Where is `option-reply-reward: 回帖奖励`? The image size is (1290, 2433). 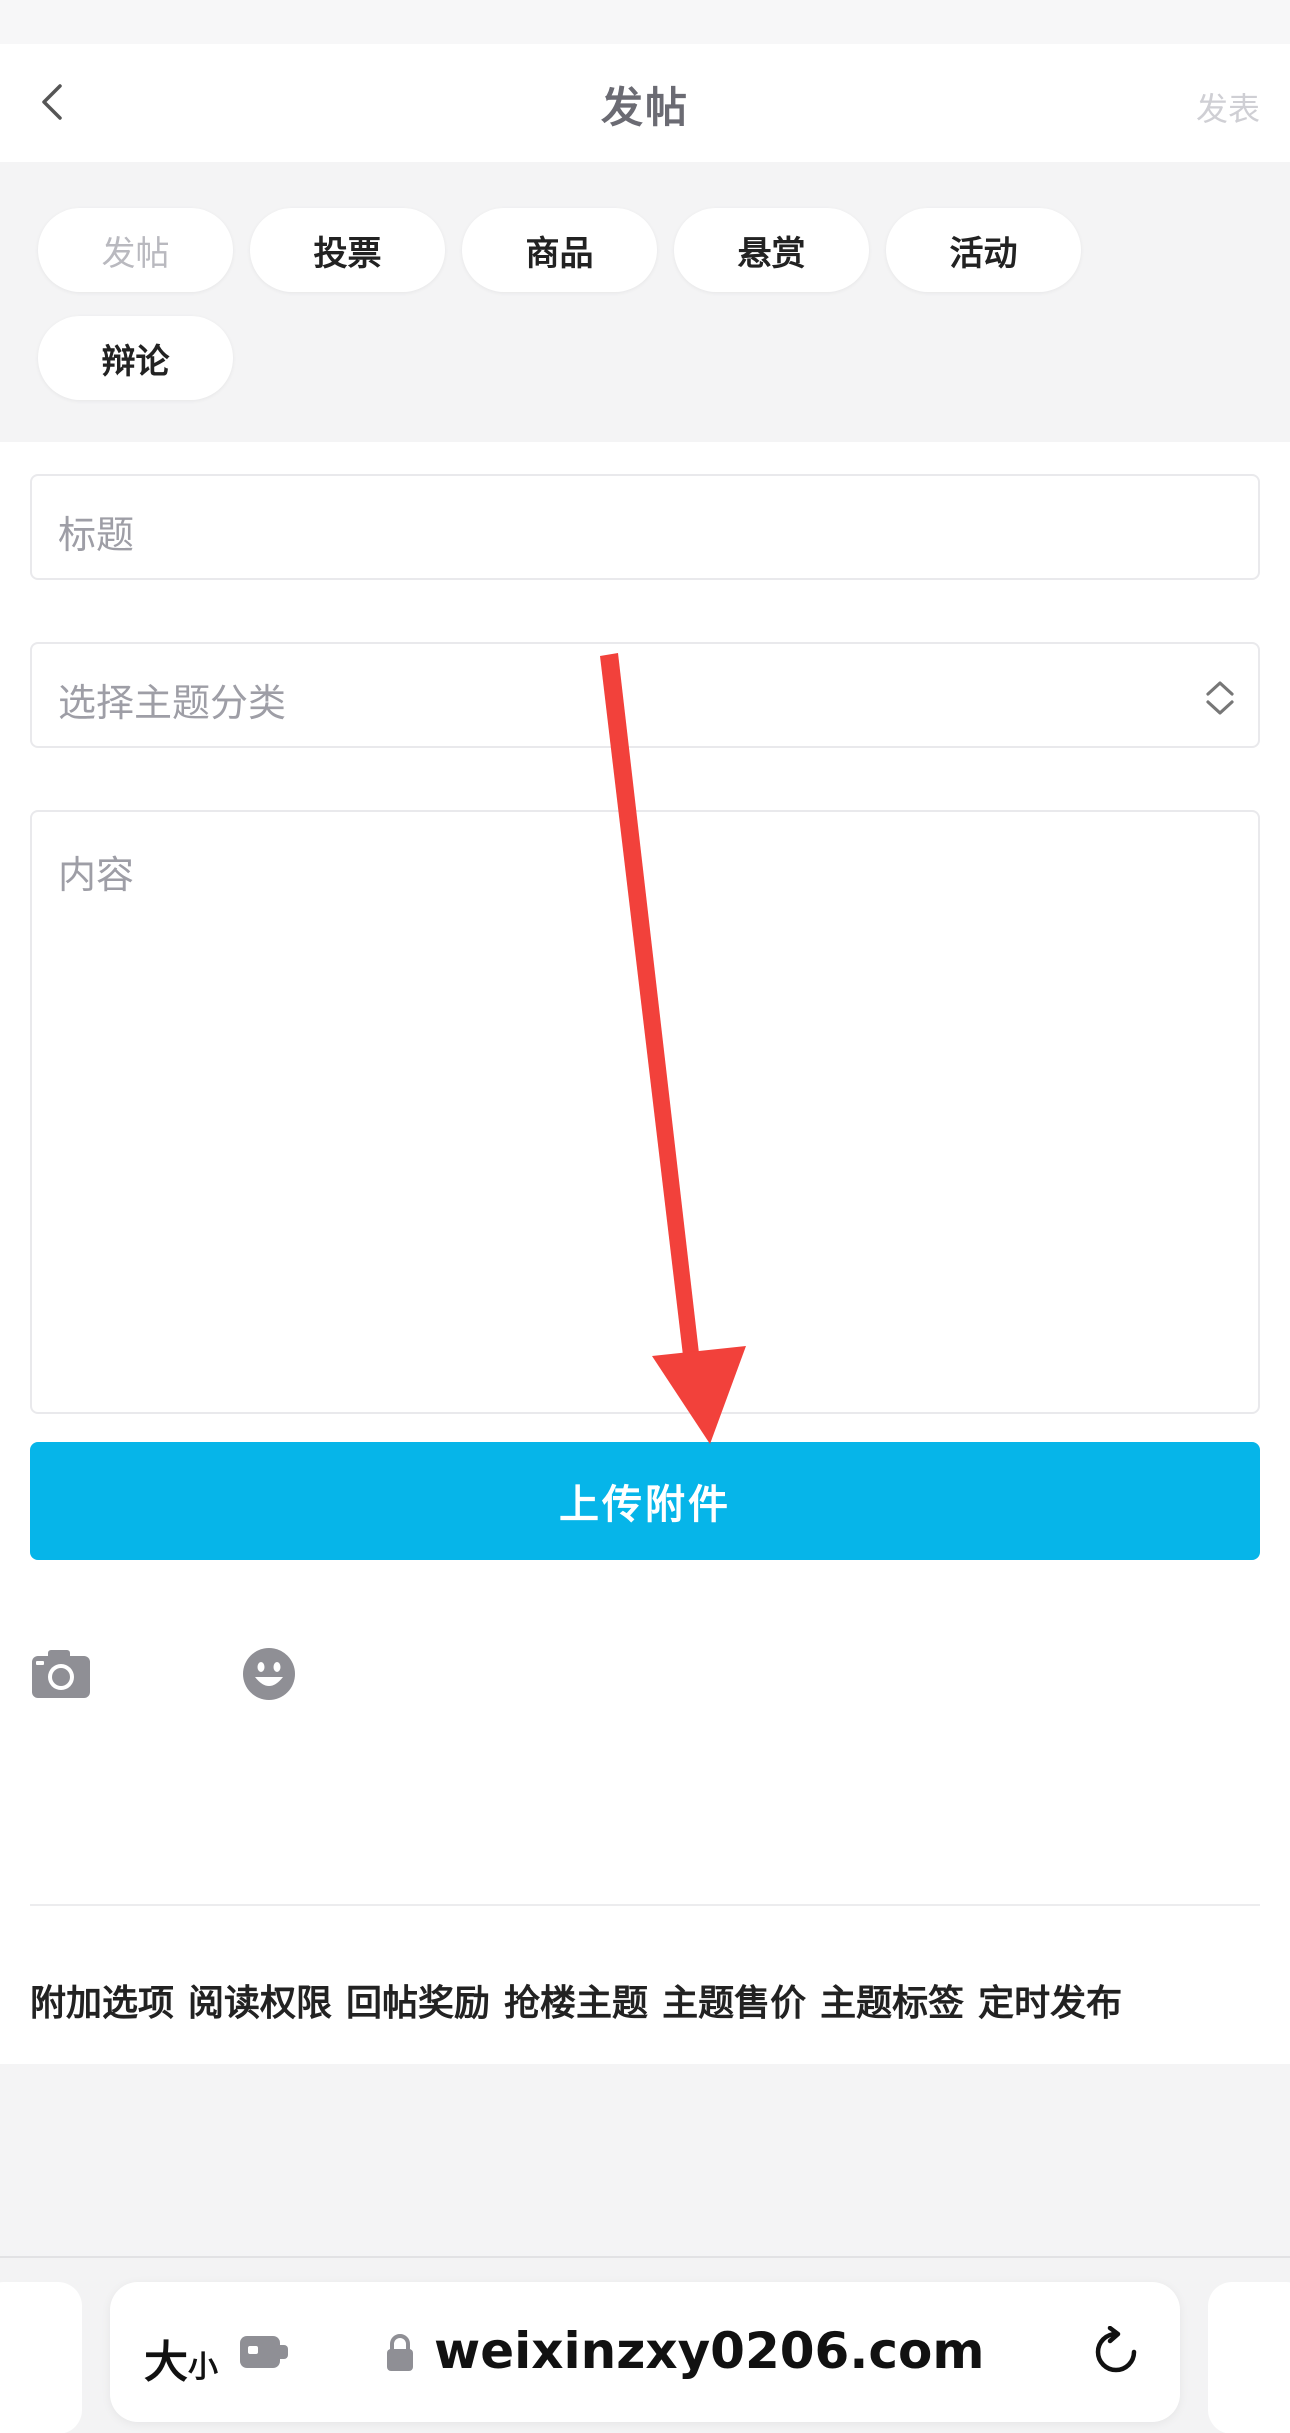 option-reply-reward: 回帖奖励 is located at coordinates (418, 2000).